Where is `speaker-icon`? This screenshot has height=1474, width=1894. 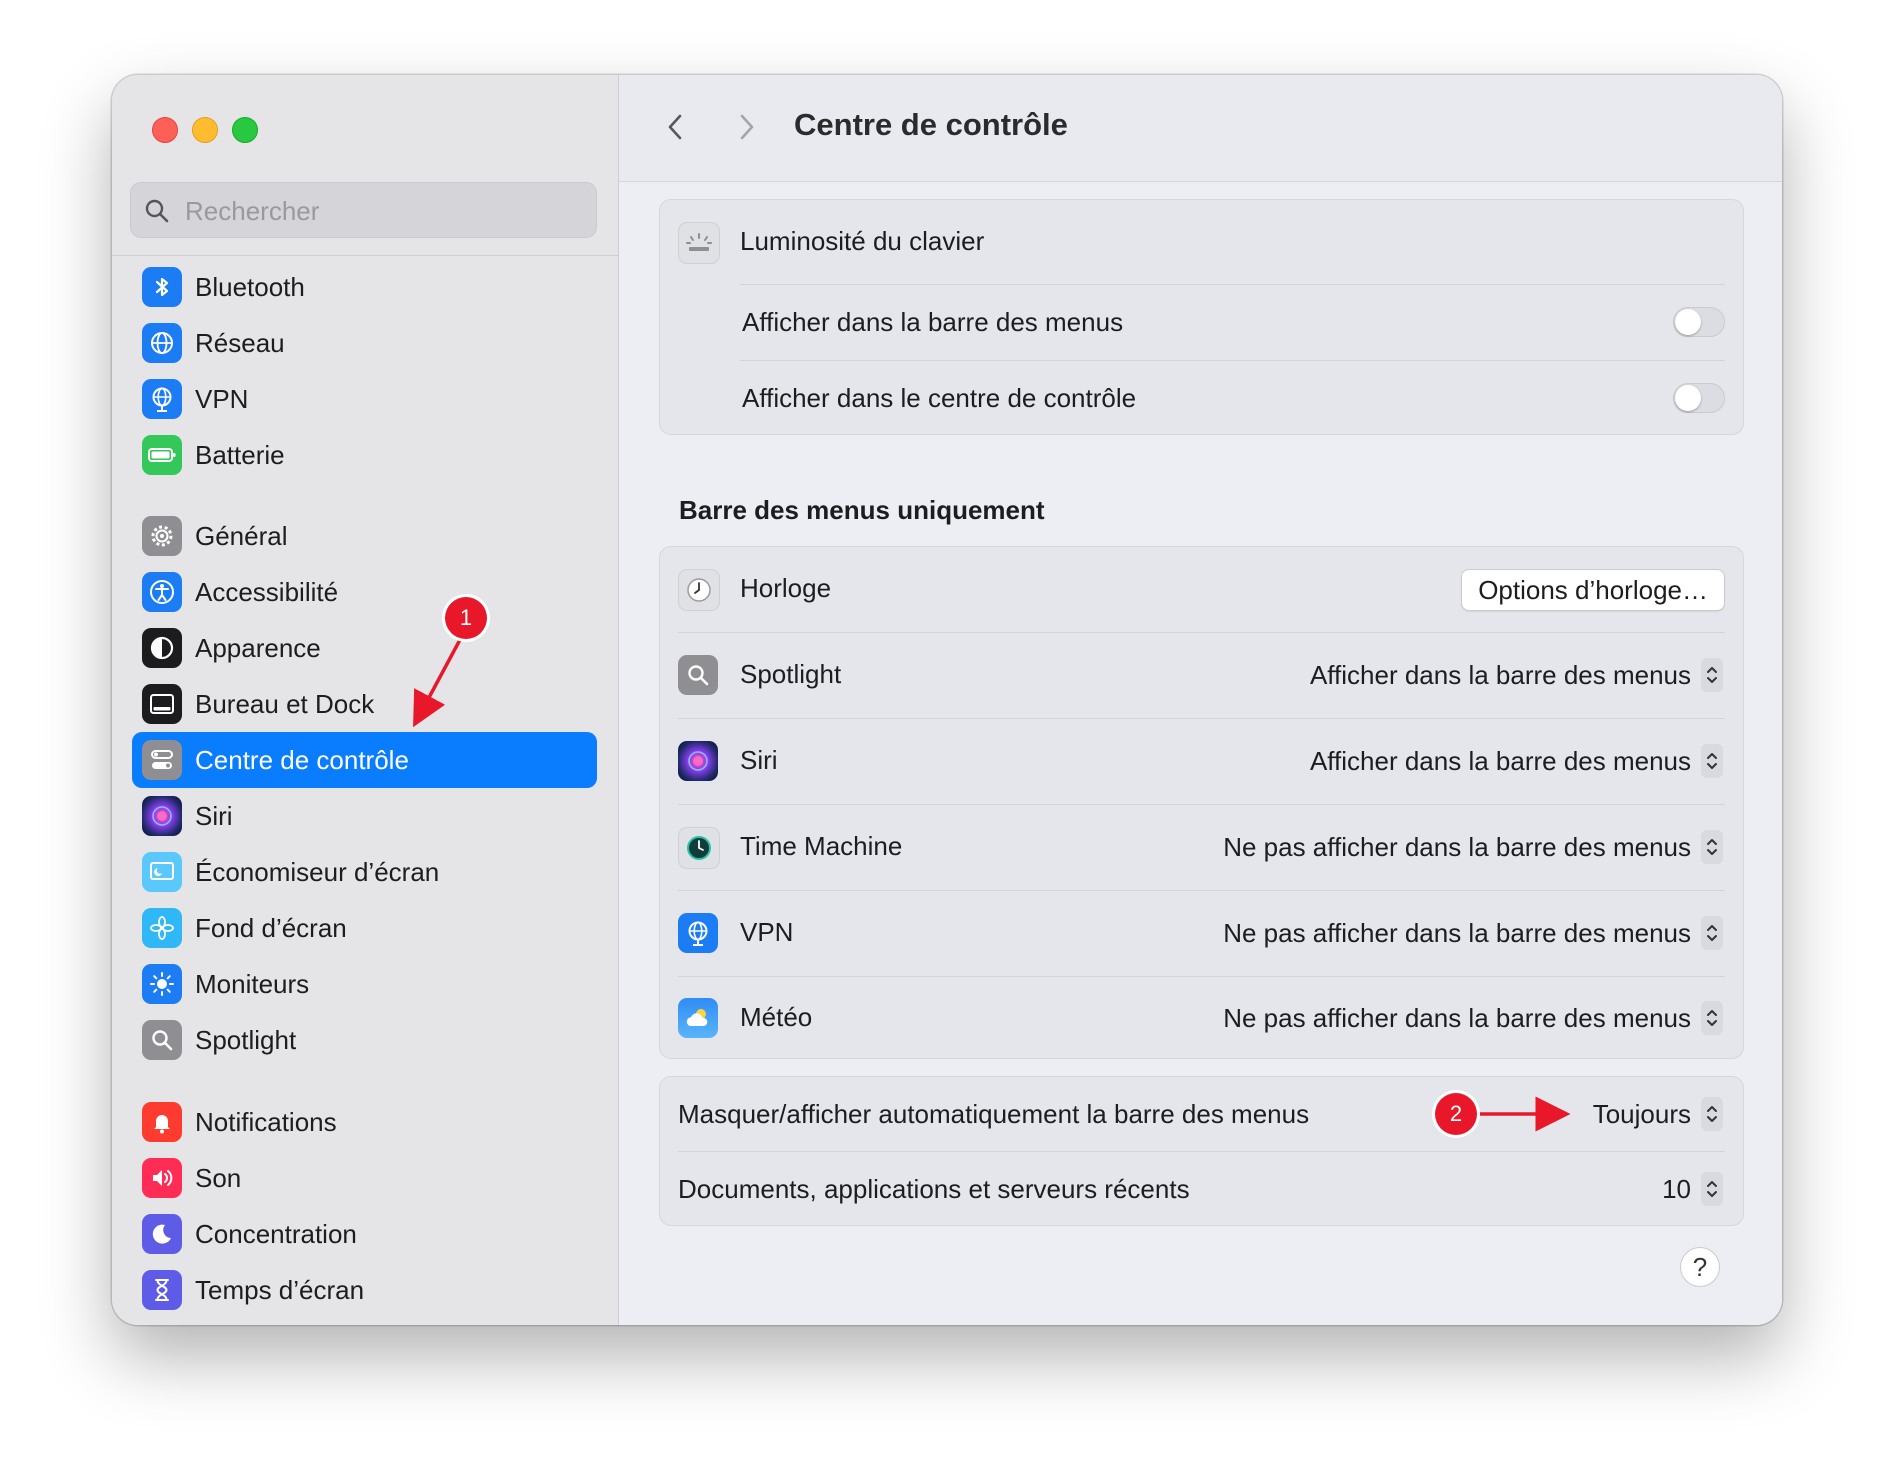 speaker-icon is located at coordinates (162, 1178).